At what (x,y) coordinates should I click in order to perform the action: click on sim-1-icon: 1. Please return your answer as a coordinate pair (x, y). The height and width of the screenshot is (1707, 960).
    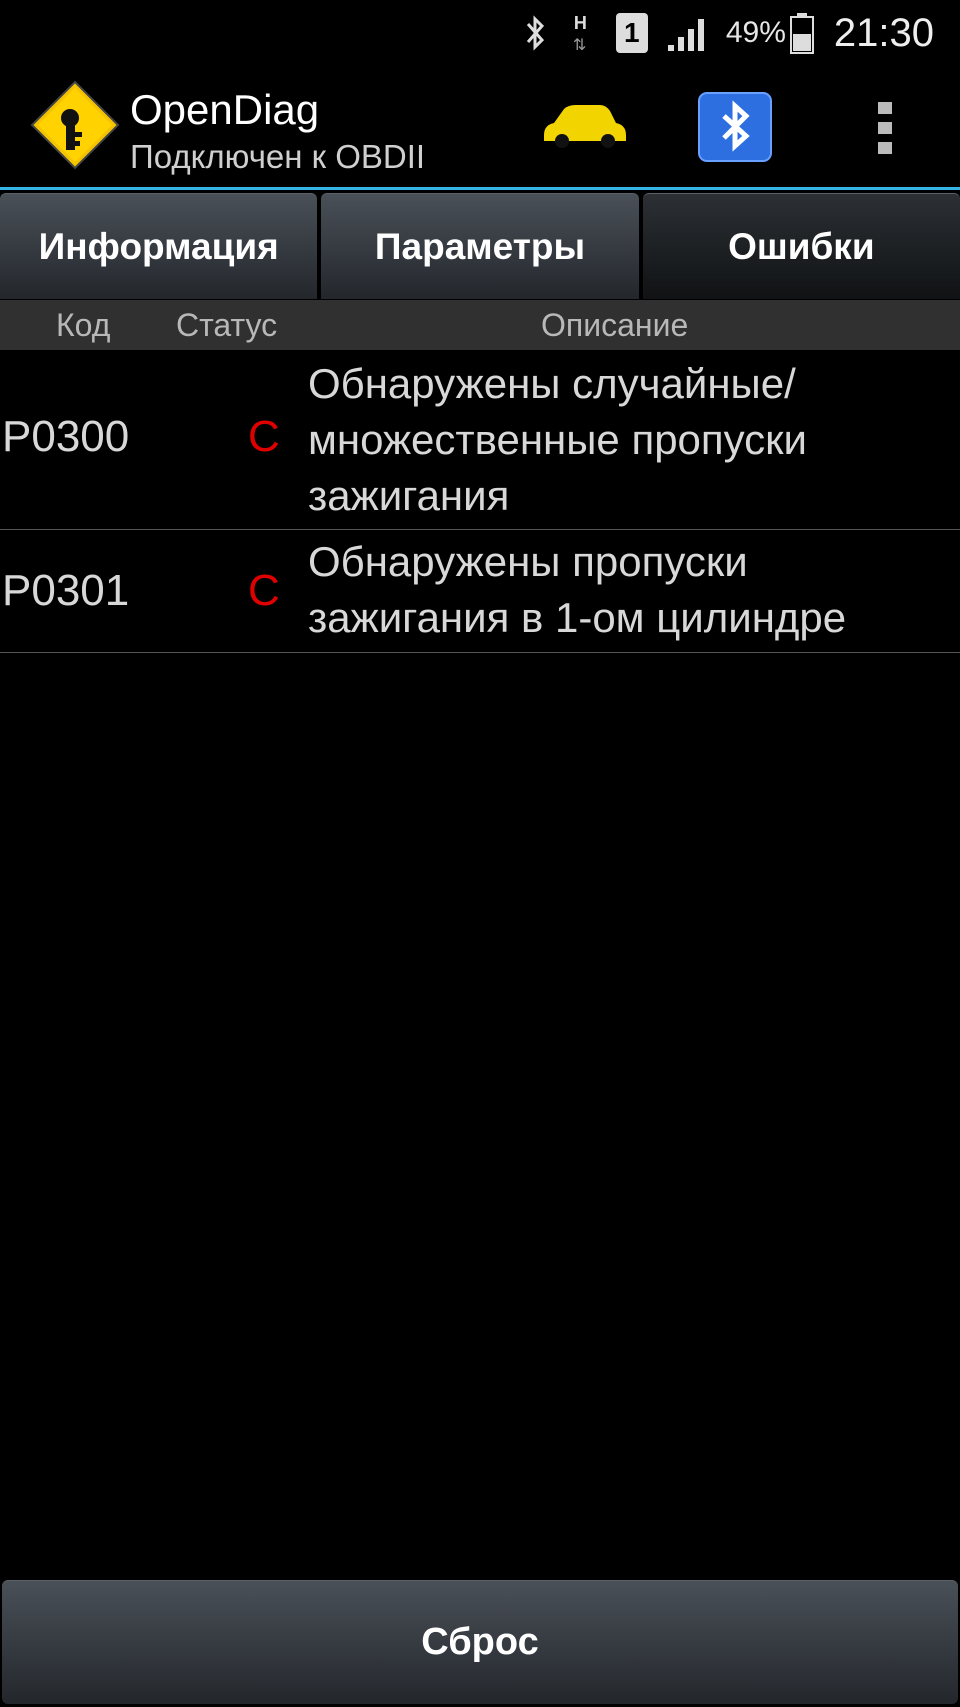
    Looking at the image, I should click on (631, 33).